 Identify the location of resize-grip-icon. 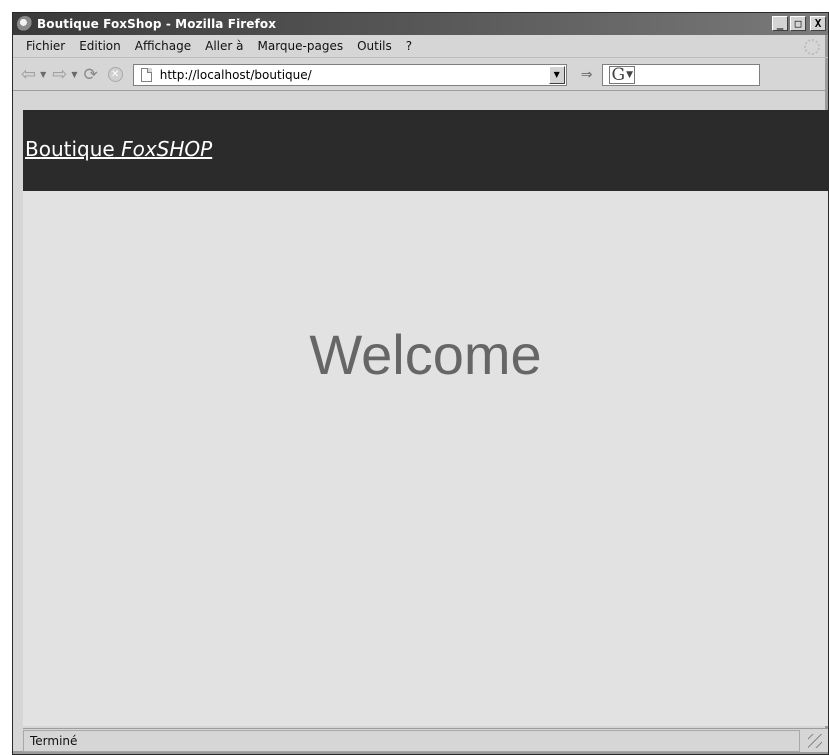
(815, 740).